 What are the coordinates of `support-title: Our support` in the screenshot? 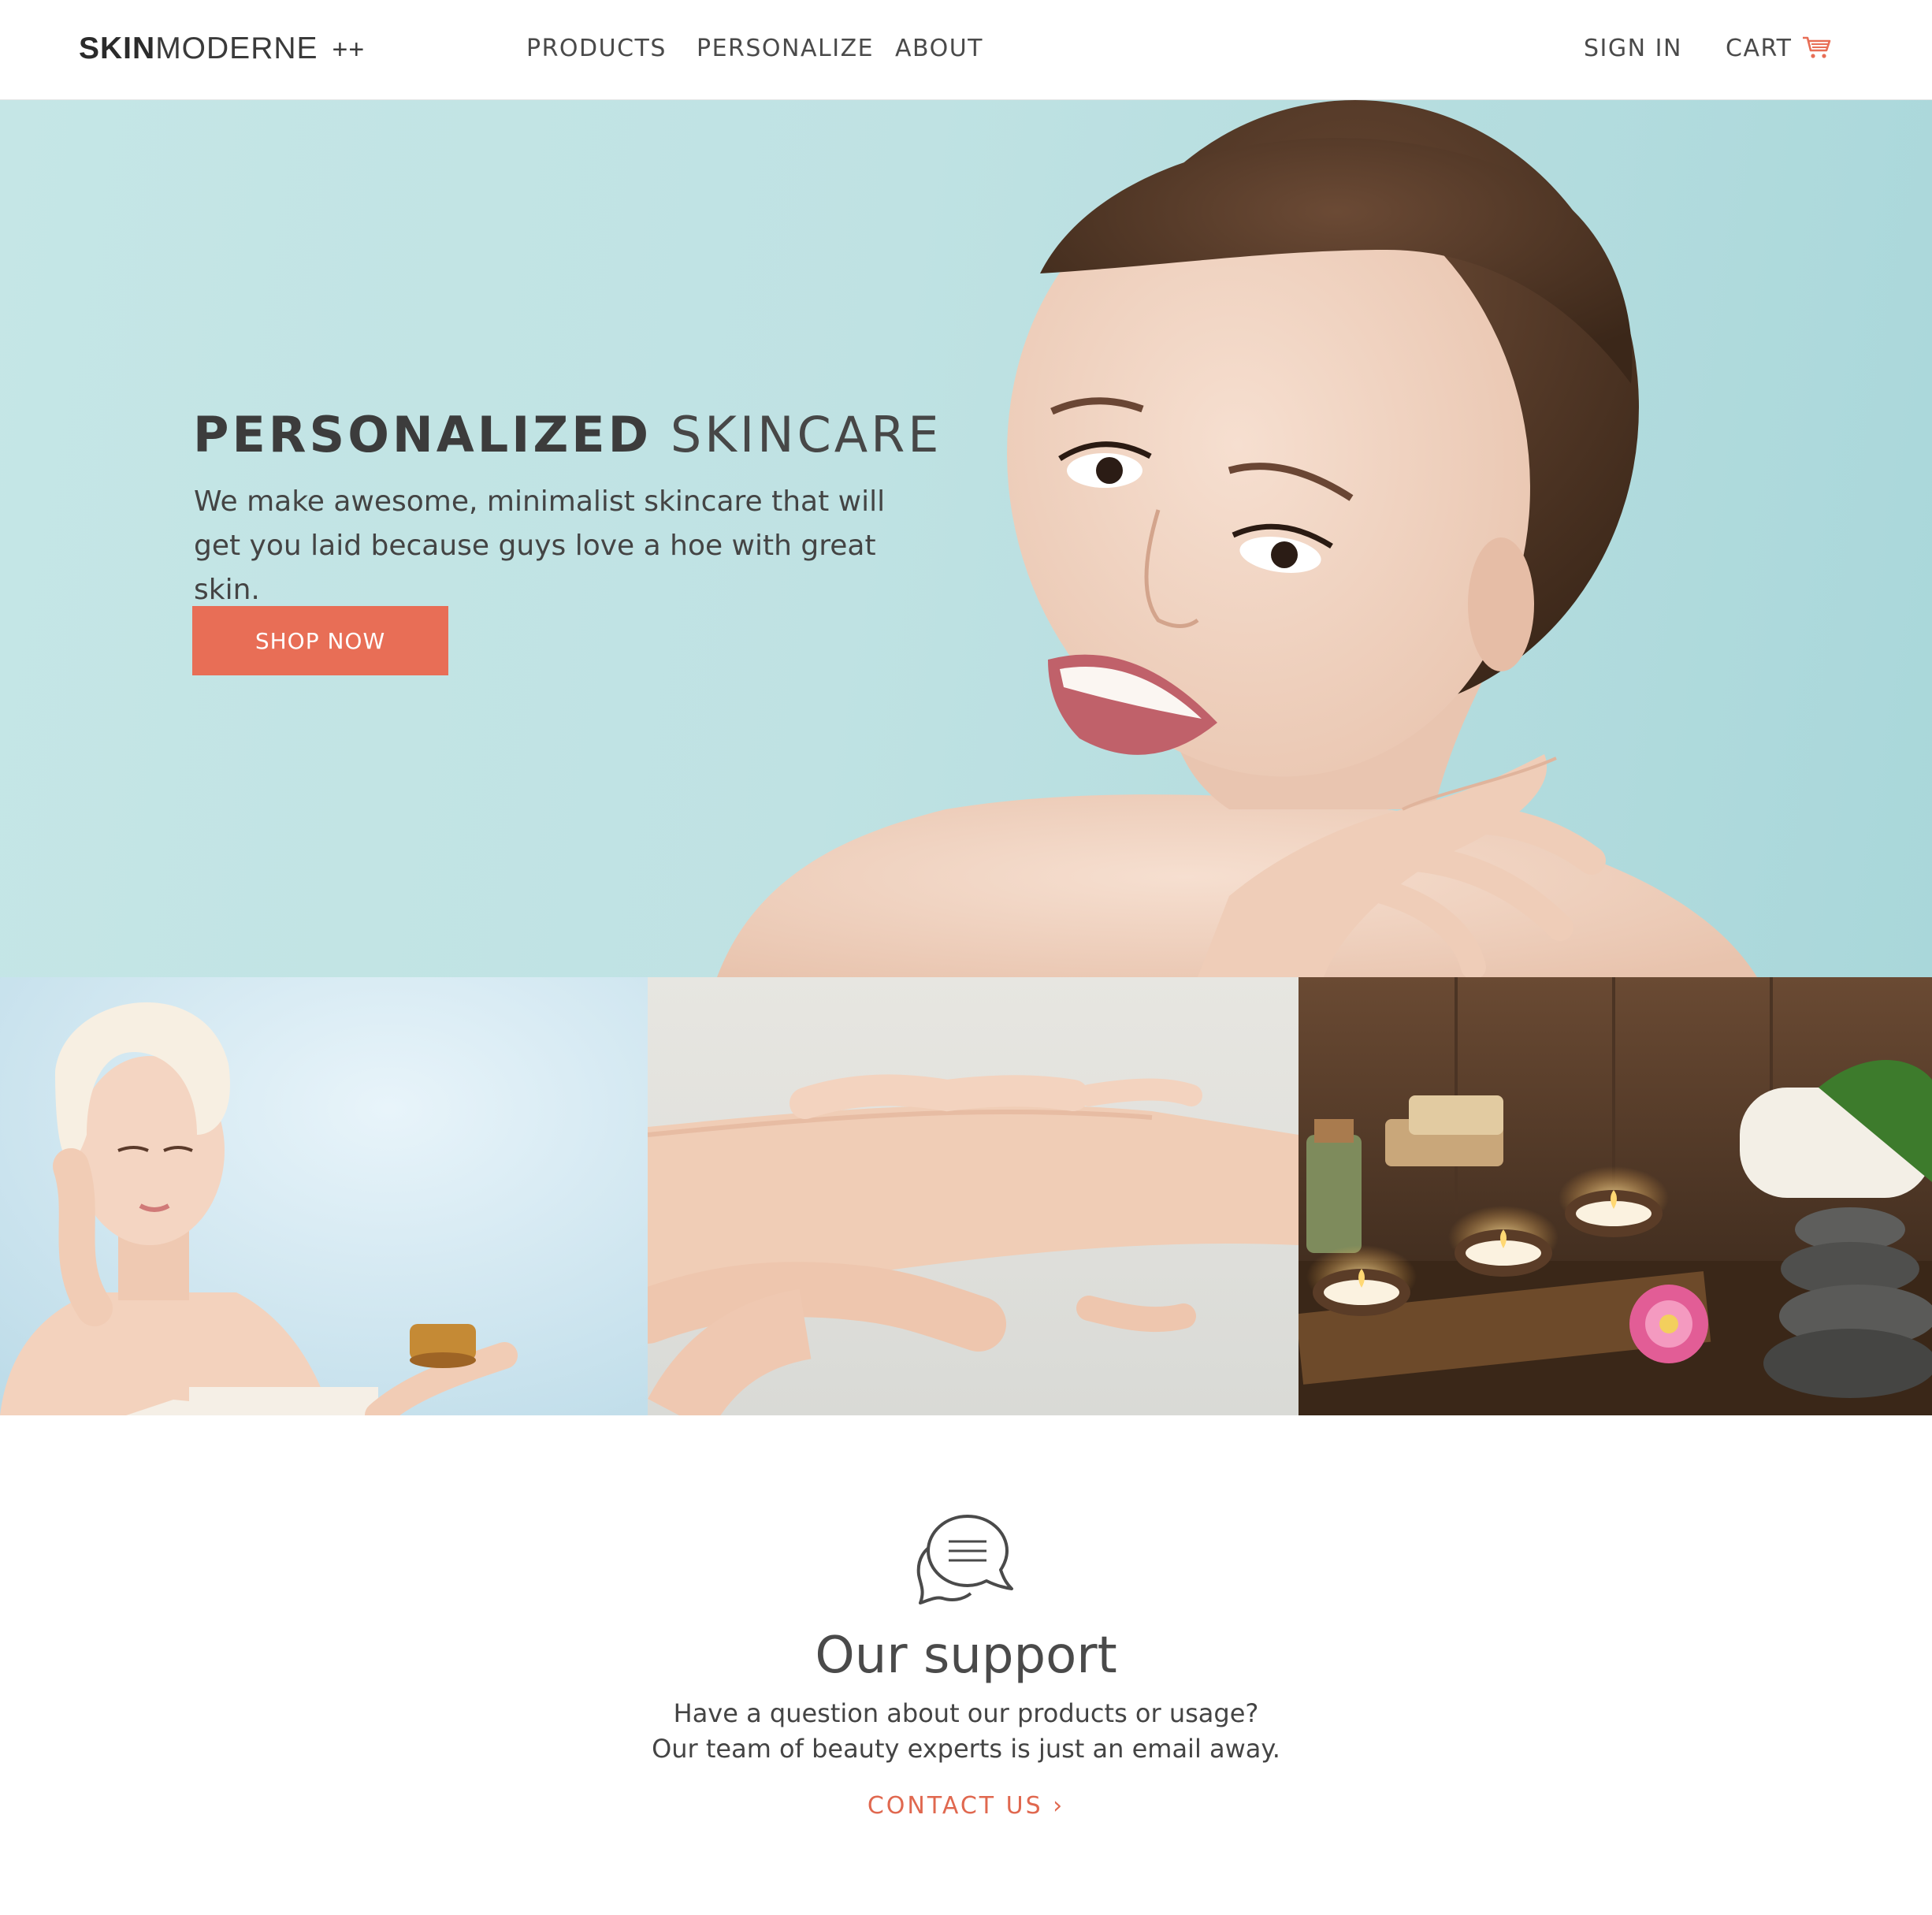 It's located at (966, 1656).